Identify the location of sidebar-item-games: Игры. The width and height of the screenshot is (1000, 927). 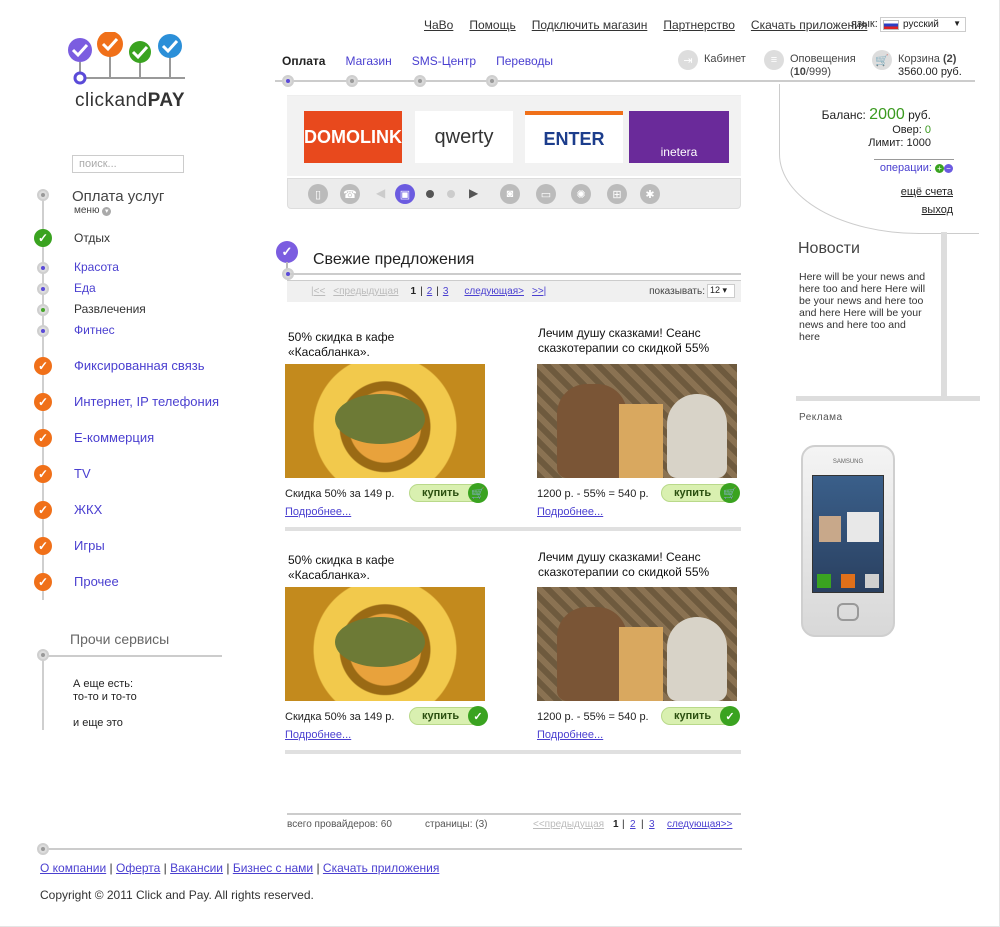
(89, 545).